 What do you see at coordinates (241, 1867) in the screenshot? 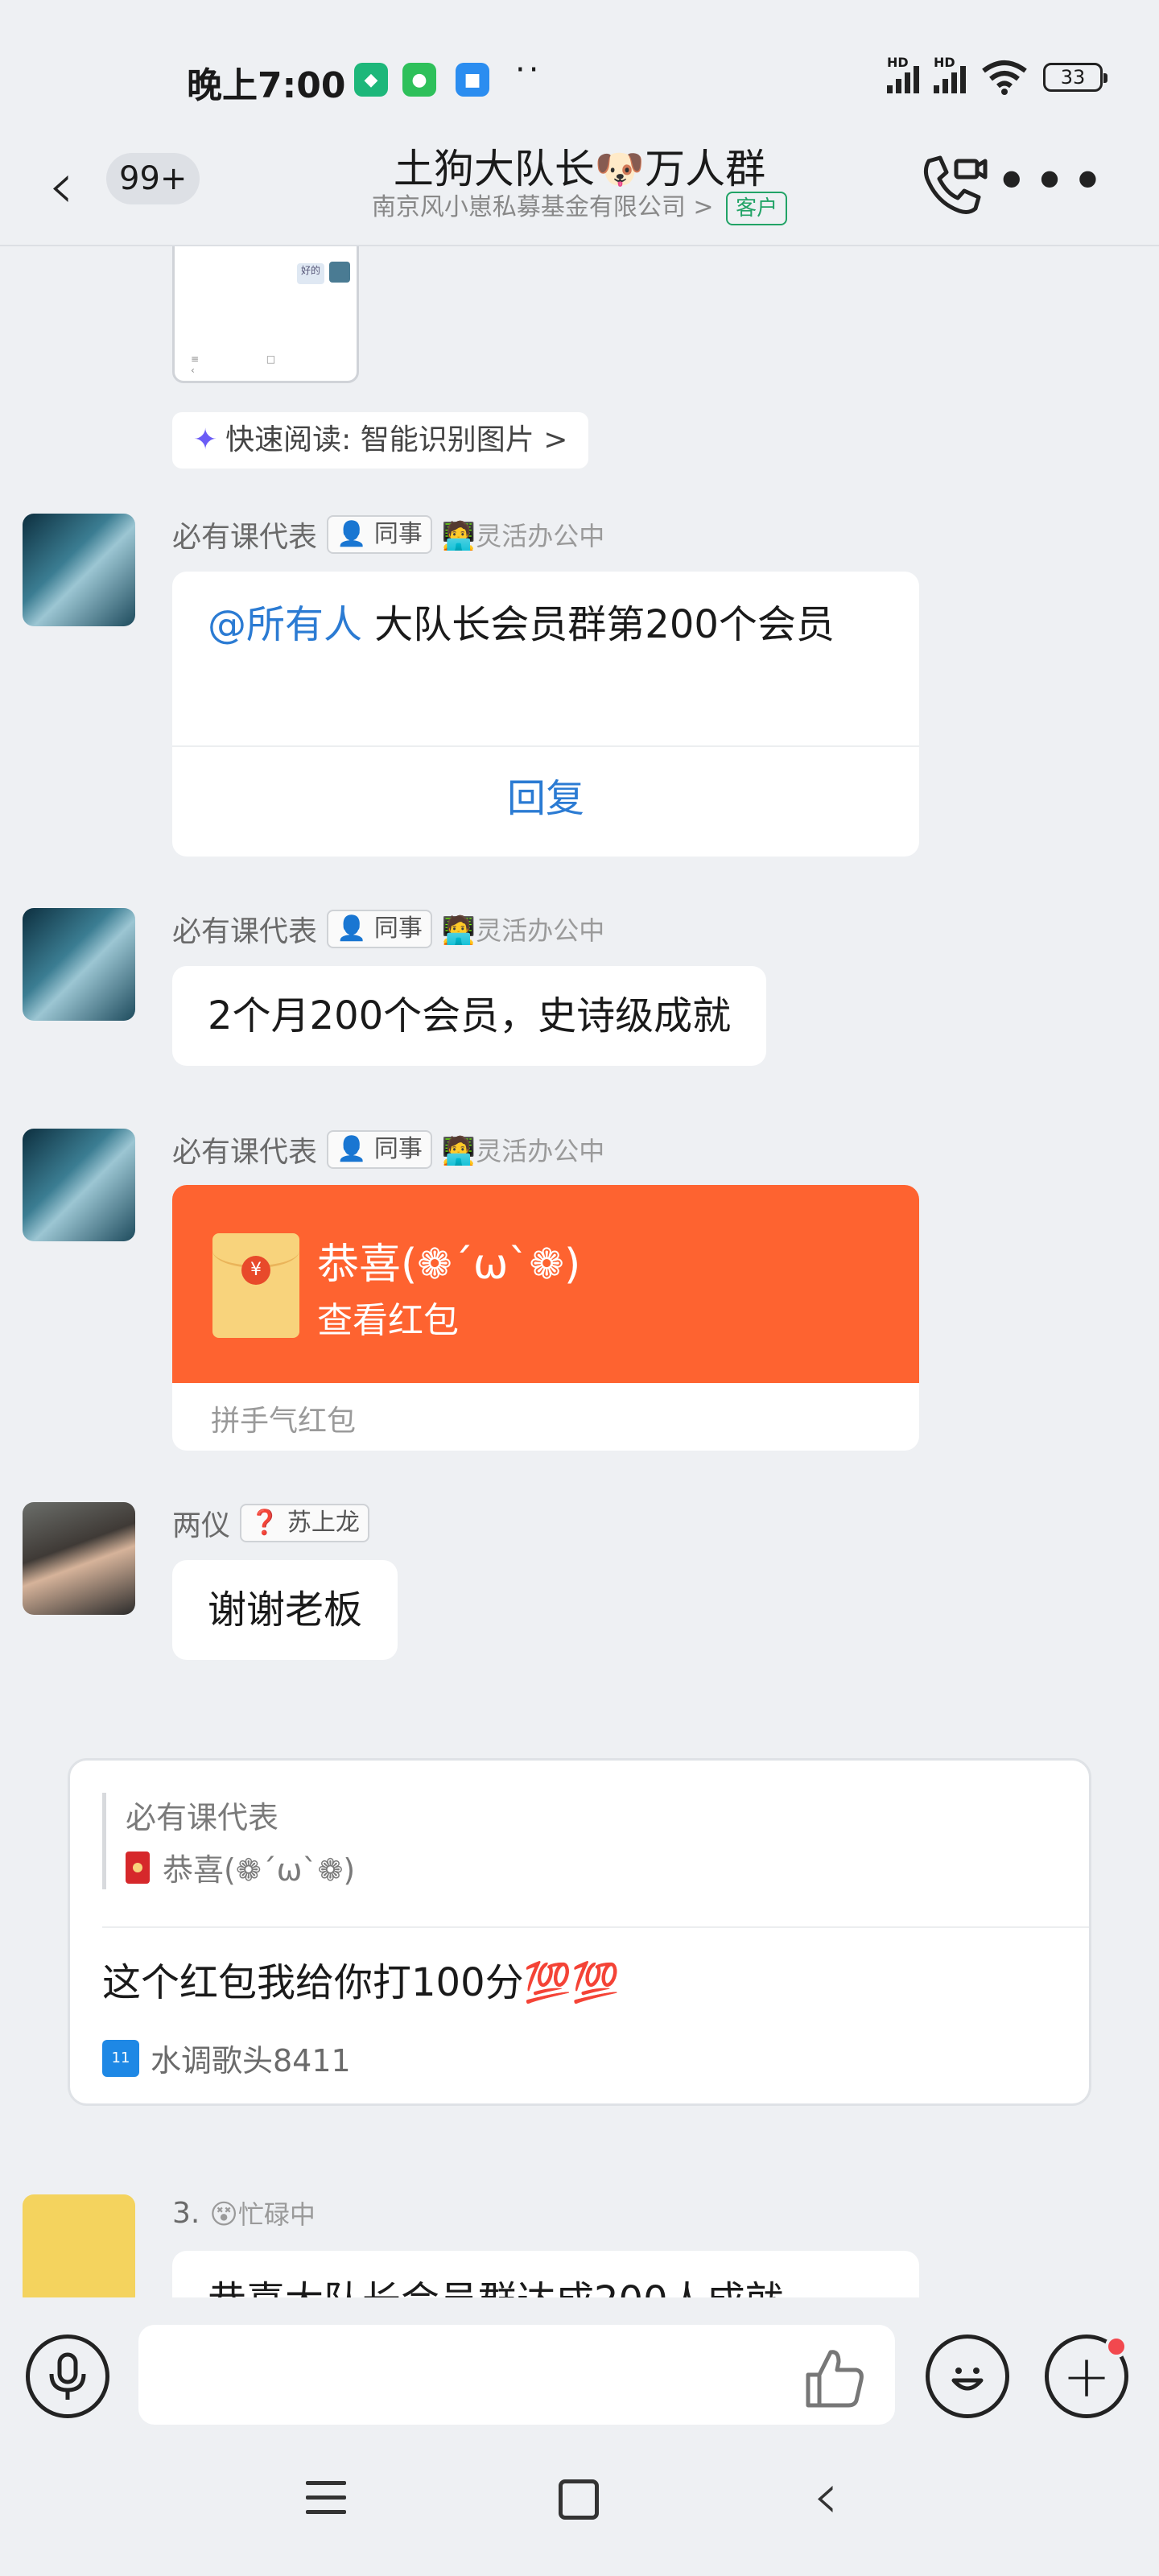
I see `quoted-text-row: 恭喜(❁´ω`❁)` at bounding box center [241, 1867].